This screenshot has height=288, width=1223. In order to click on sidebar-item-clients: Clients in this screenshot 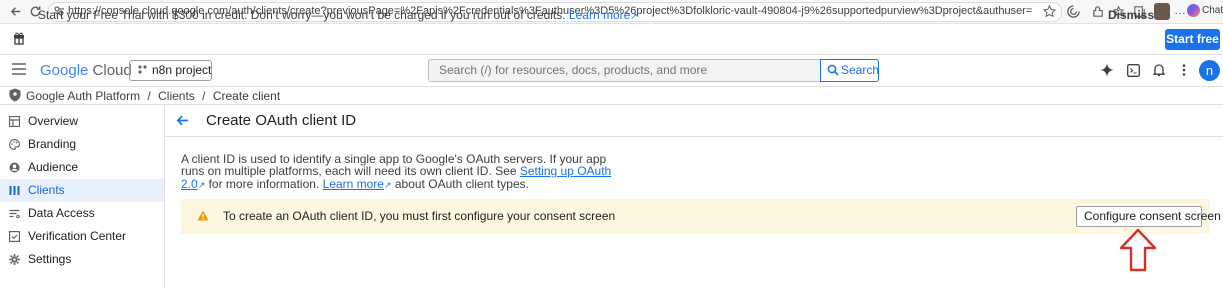, I will do `click(82, 190)`.